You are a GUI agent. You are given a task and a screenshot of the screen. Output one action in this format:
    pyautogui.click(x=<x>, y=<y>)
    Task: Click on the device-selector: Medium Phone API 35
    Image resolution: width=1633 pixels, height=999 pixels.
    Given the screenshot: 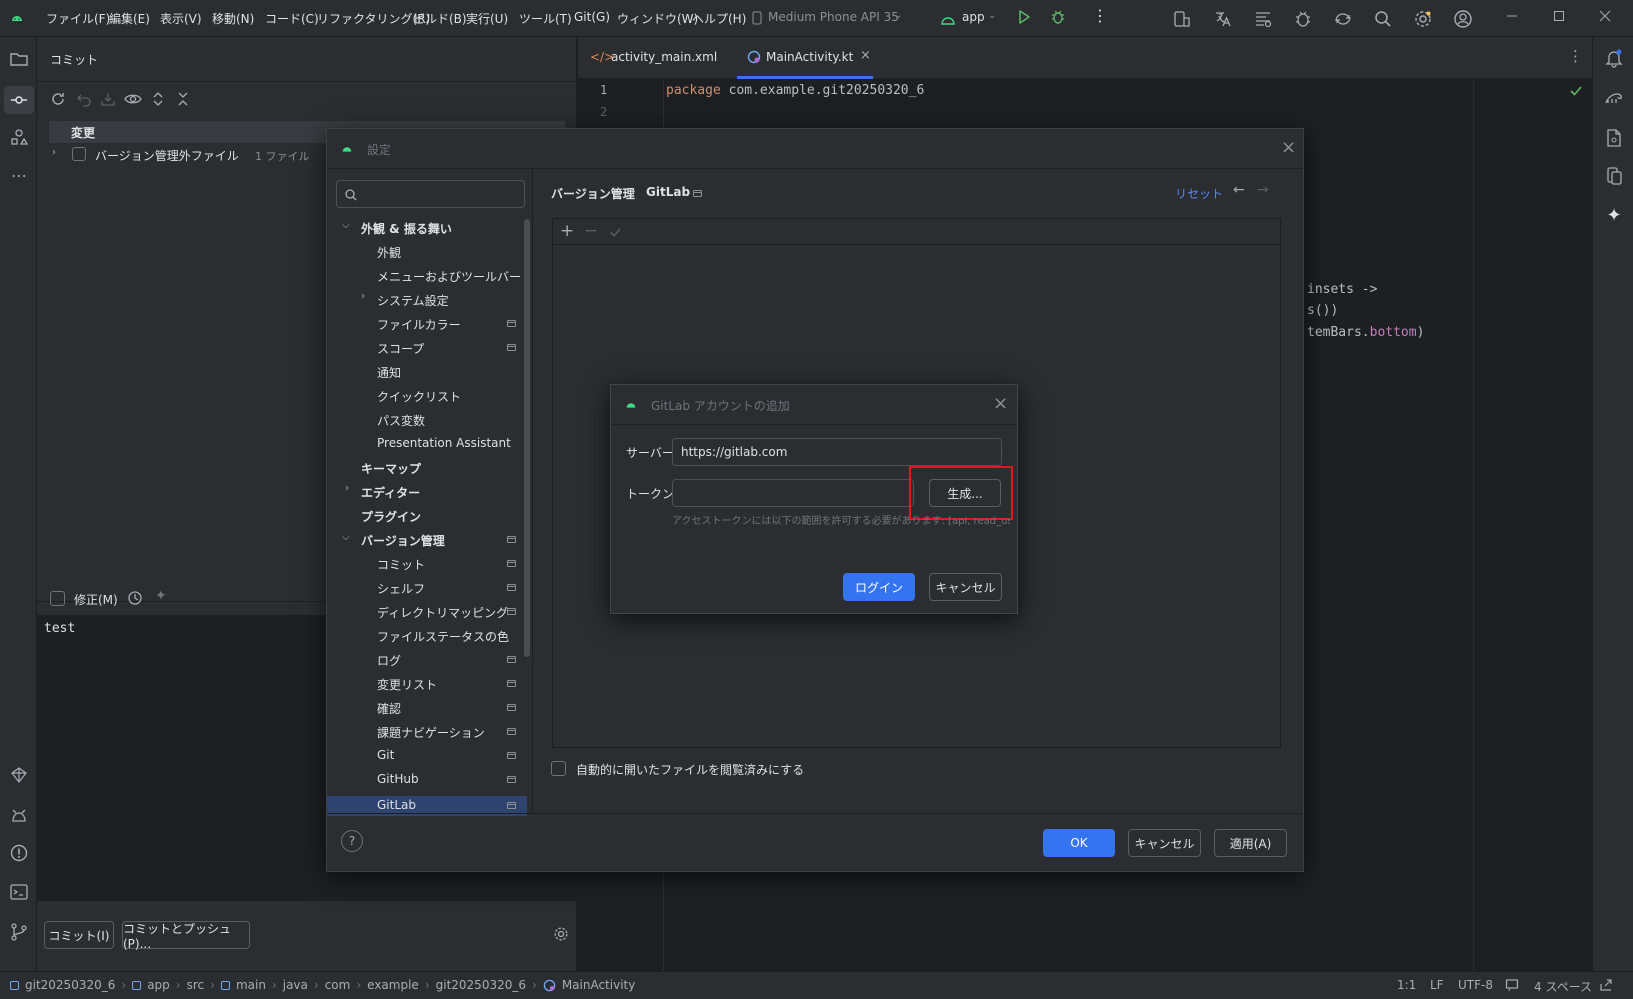 What is the action you would take?
    pyautogui.click(x=833, y=17)
    